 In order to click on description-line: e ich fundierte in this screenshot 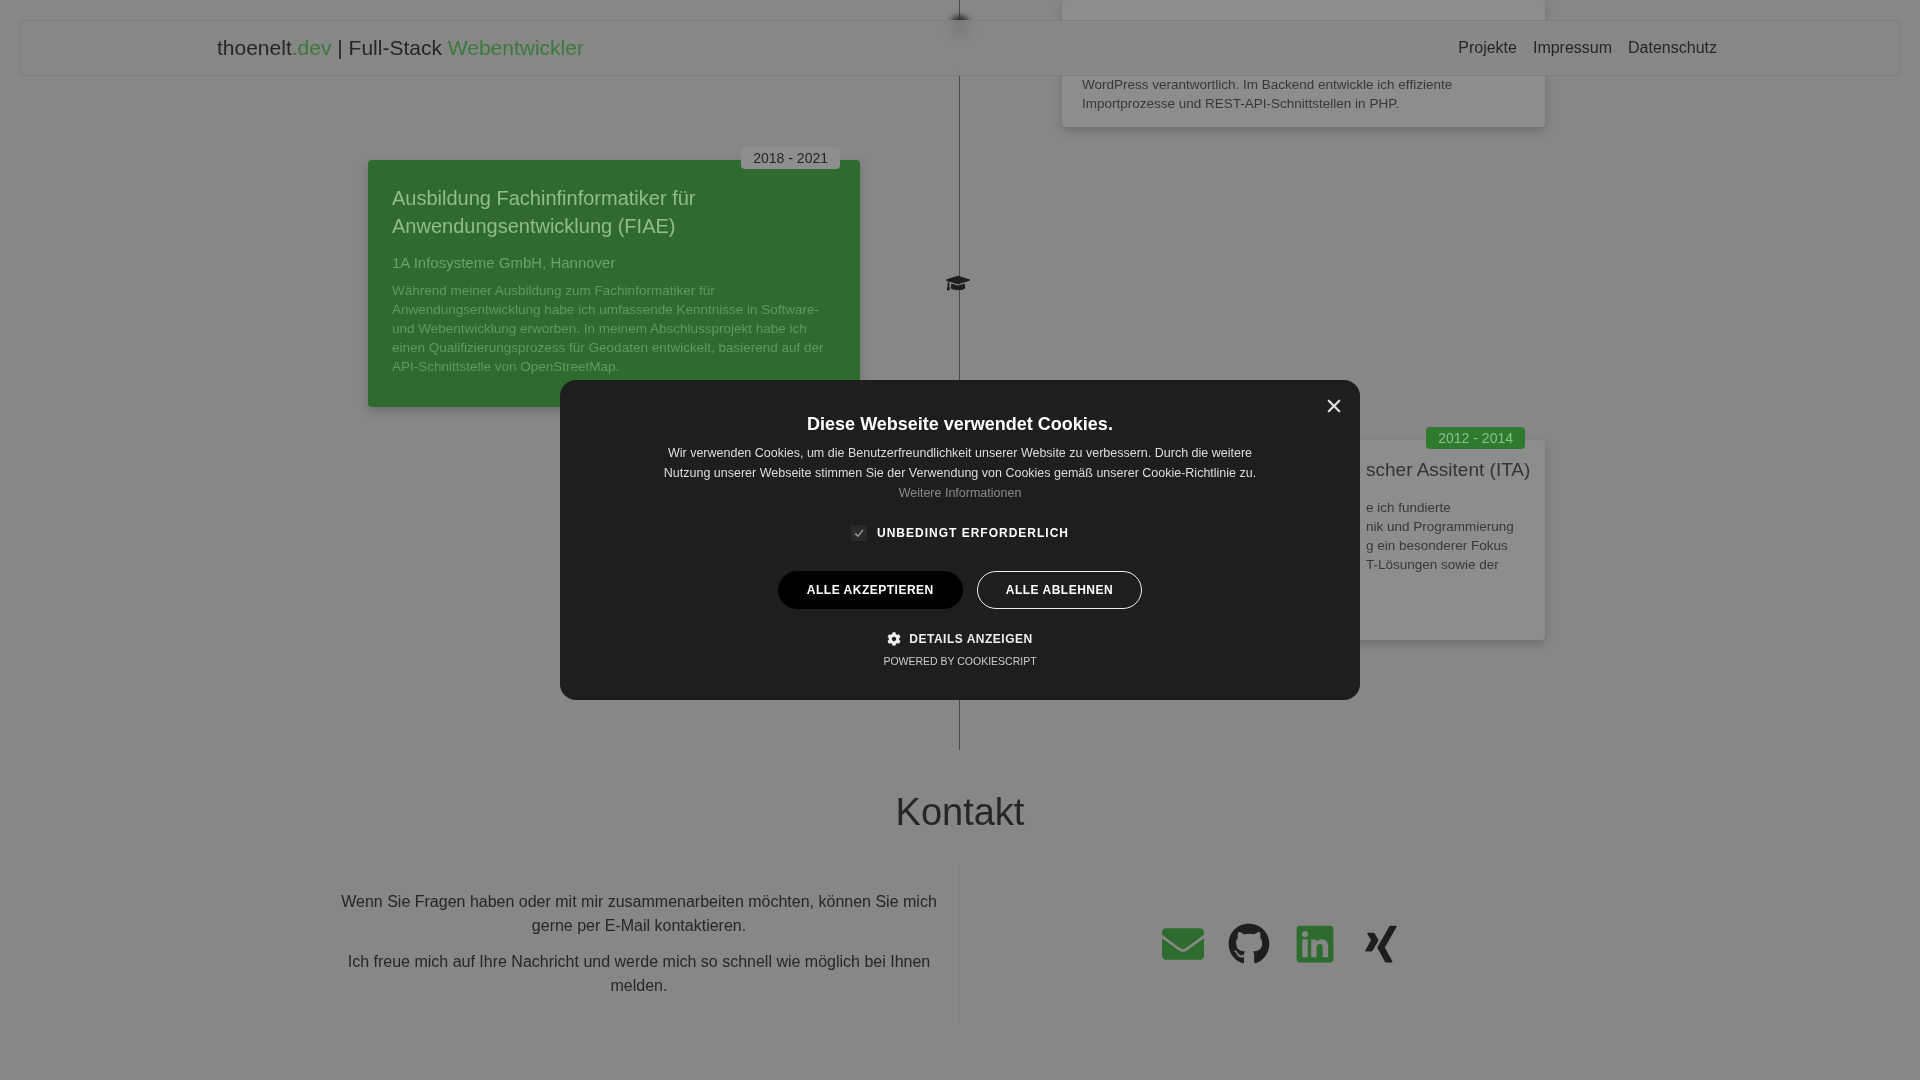, I will do `click(1409, 508)`.